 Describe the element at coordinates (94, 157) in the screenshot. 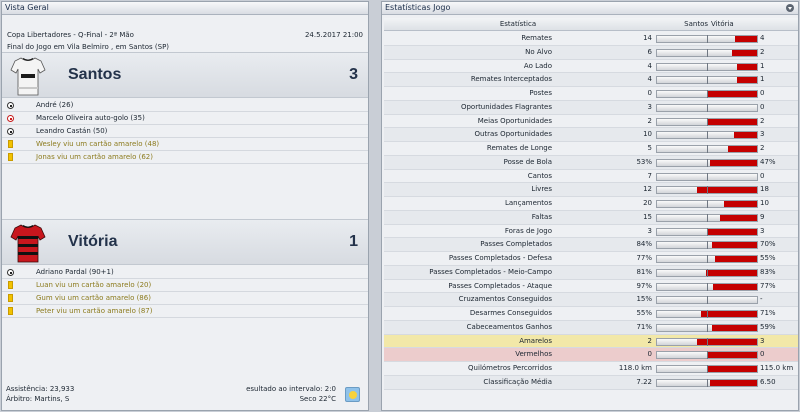

I see `match-event-text: Jonas viu um cartão amarelo (62)` at that location.